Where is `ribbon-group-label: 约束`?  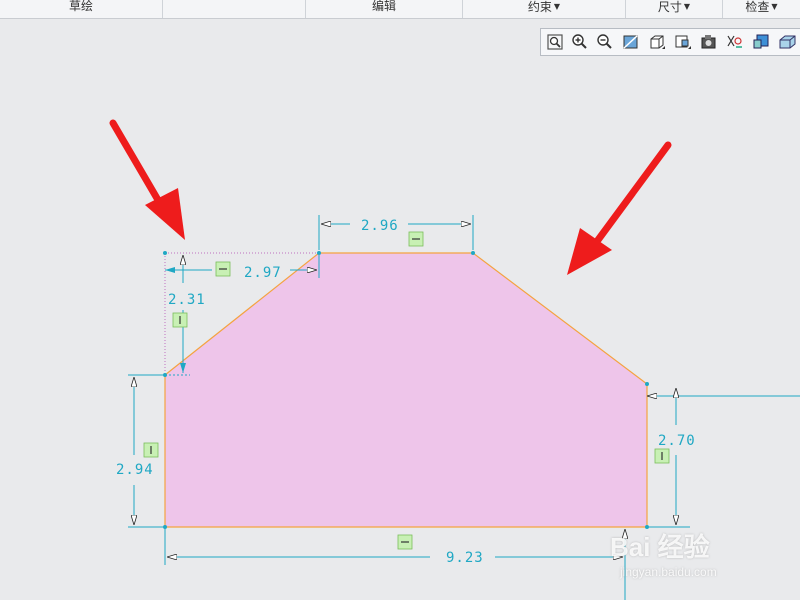
ribbon-group-label: 约束 is located at coordinates (539, 7).